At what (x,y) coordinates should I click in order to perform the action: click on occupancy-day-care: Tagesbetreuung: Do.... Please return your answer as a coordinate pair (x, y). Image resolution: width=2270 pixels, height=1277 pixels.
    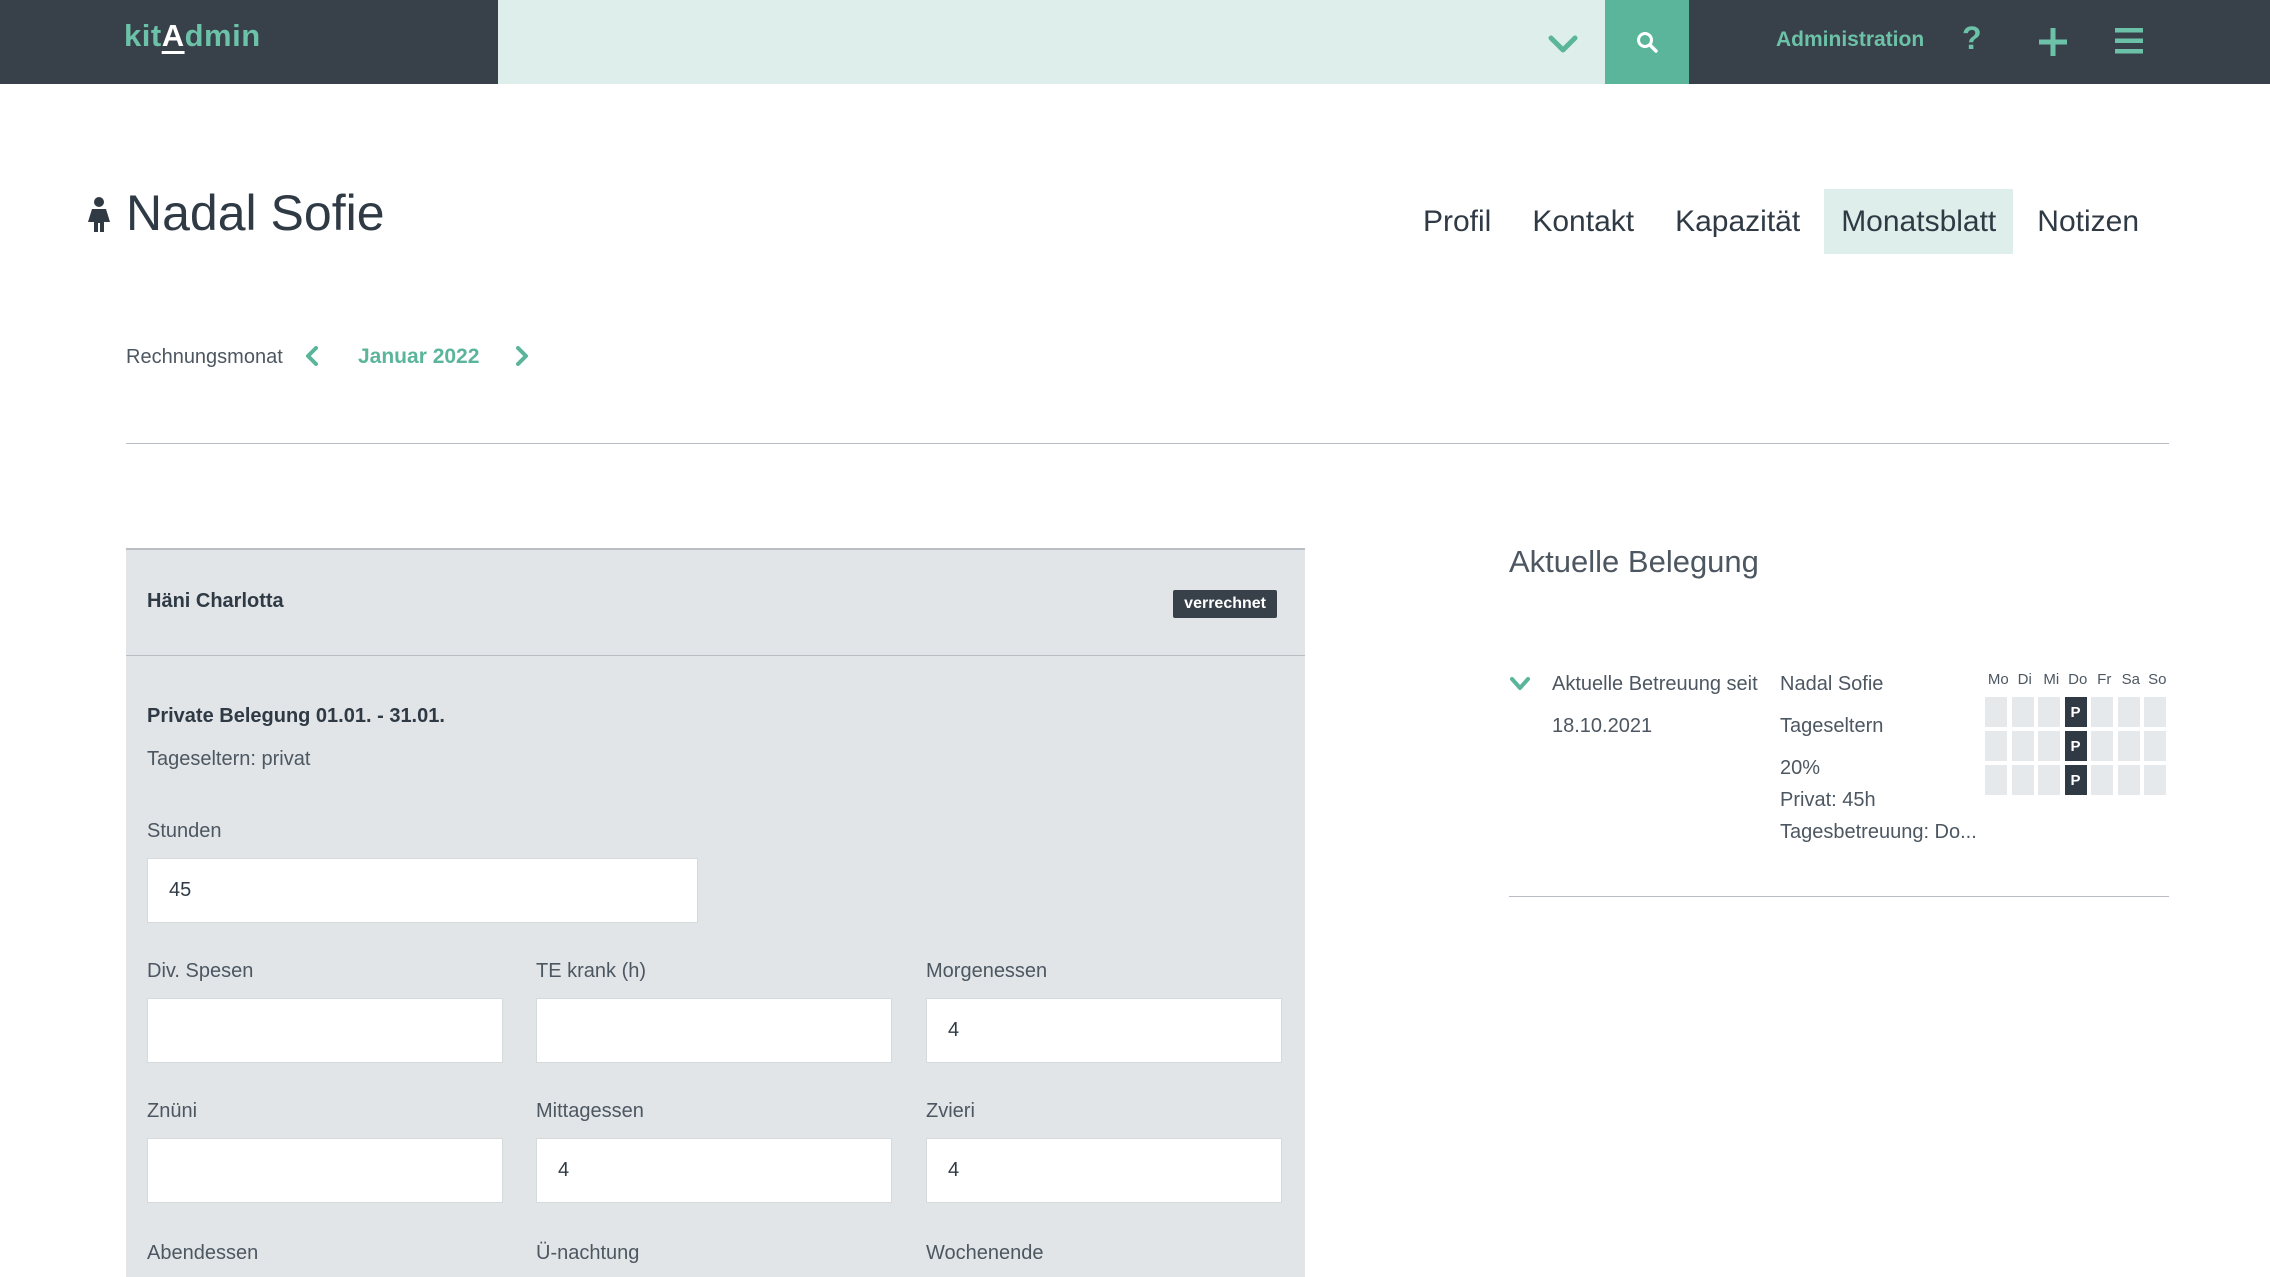
    Looking at the image, I should click on (1878, 832).